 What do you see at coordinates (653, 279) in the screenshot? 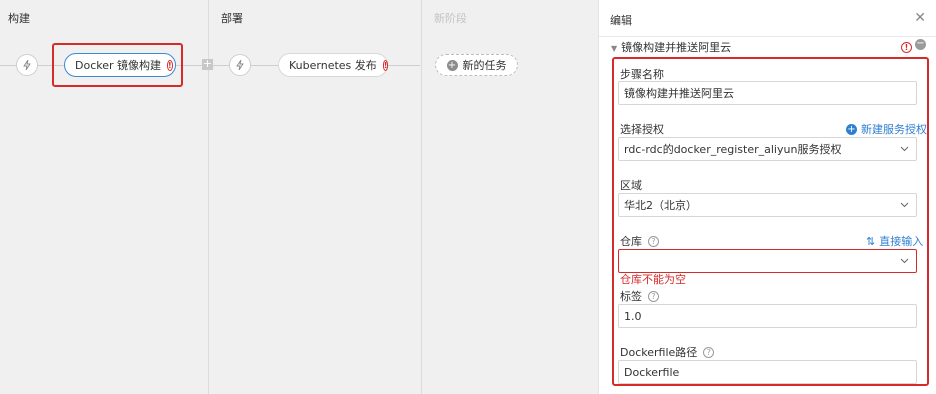
I see `repo-error-message: 仓库不能为空` at bounding box center [653, 279].